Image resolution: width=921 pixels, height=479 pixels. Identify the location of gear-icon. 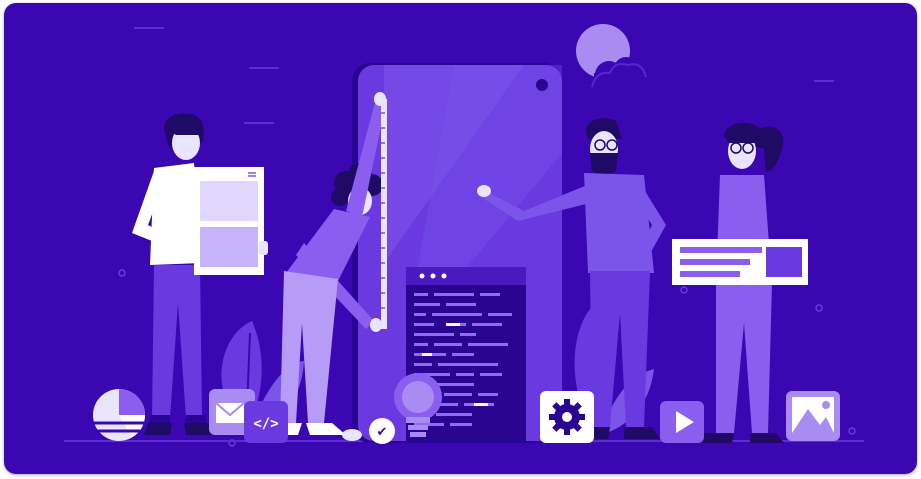
(567, 417).